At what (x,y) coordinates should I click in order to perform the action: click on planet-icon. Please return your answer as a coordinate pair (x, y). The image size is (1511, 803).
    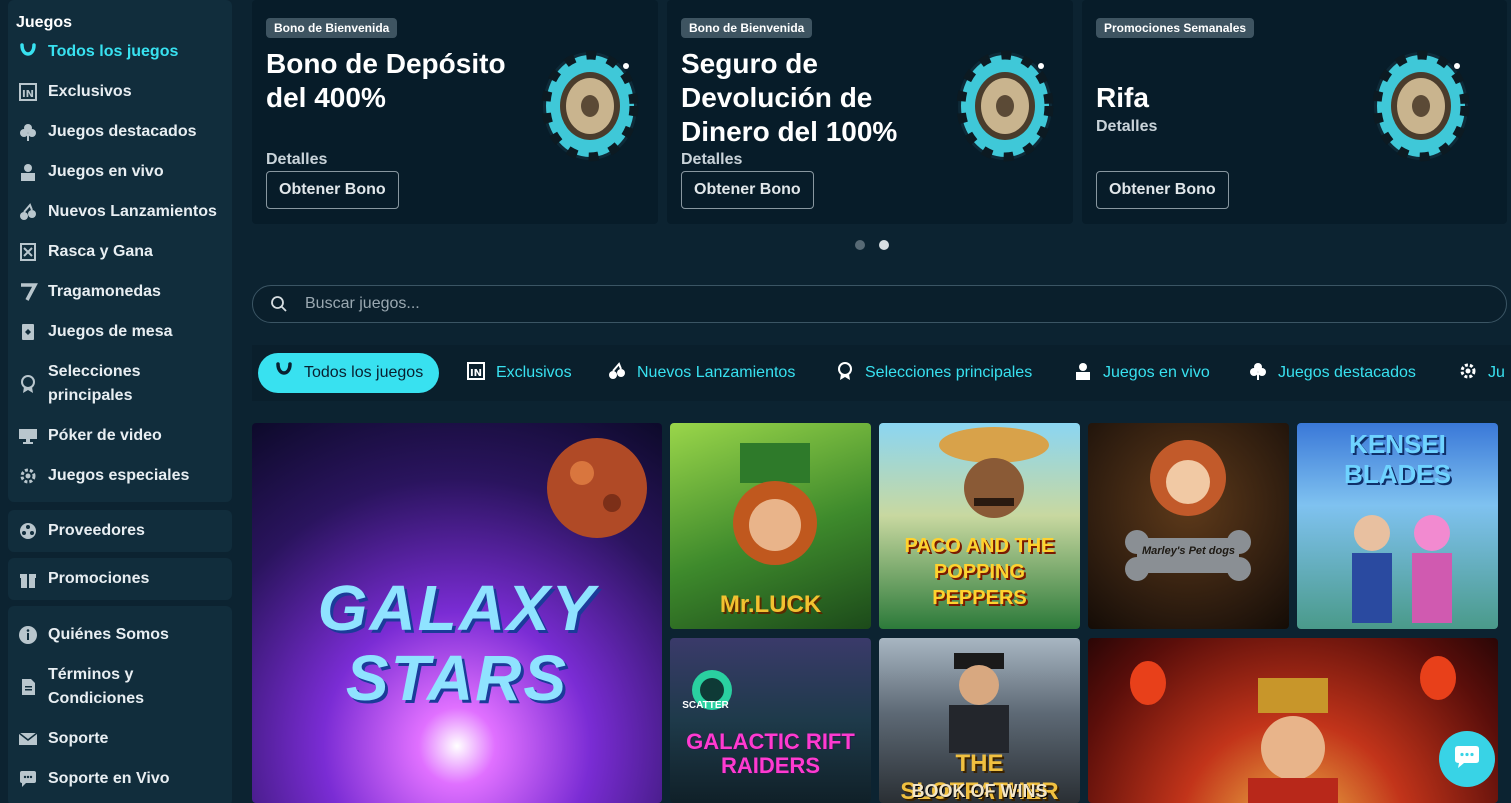
    Looking at the image, I should click on (597, 488).